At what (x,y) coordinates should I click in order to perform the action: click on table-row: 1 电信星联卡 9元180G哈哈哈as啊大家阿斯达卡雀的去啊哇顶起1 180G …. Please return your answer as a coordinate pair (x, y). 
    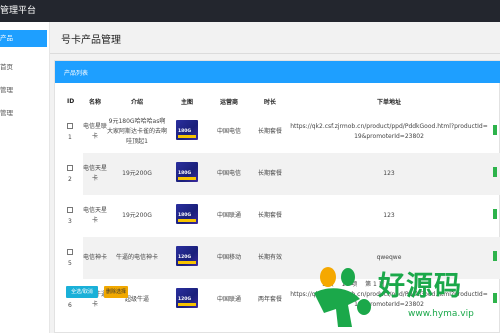
    Looking at the image, I should click on (282, 132).